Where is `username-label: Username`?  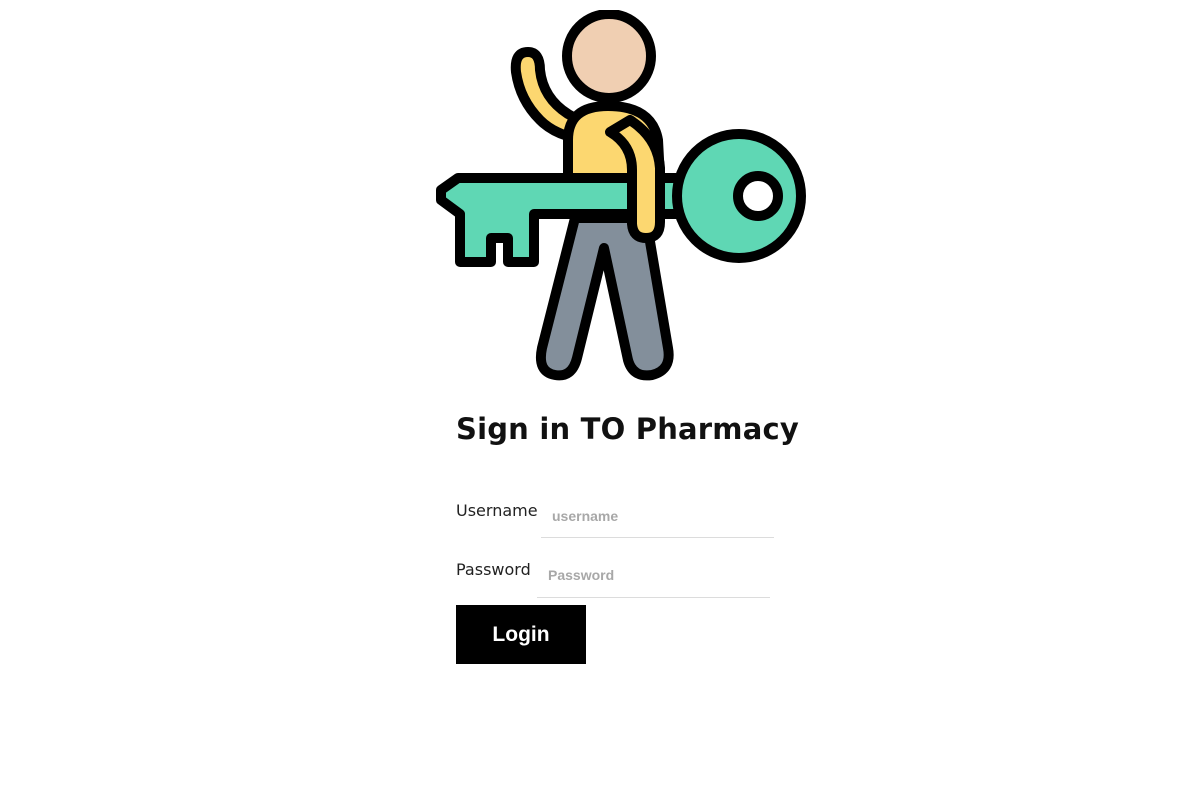 username-label: Username is located at coordinates (497, 510).